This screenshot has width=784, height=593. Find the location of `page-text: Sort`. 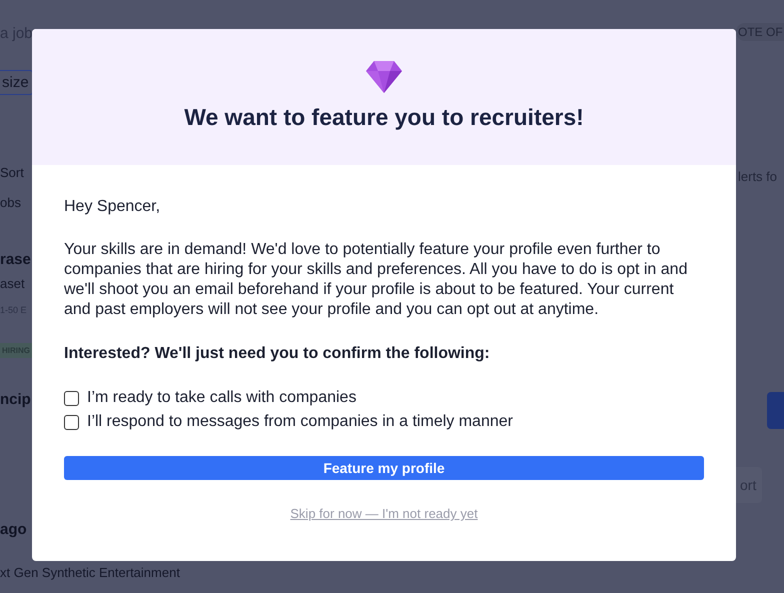

page-text: Sort is located at coordinates (12, 172).